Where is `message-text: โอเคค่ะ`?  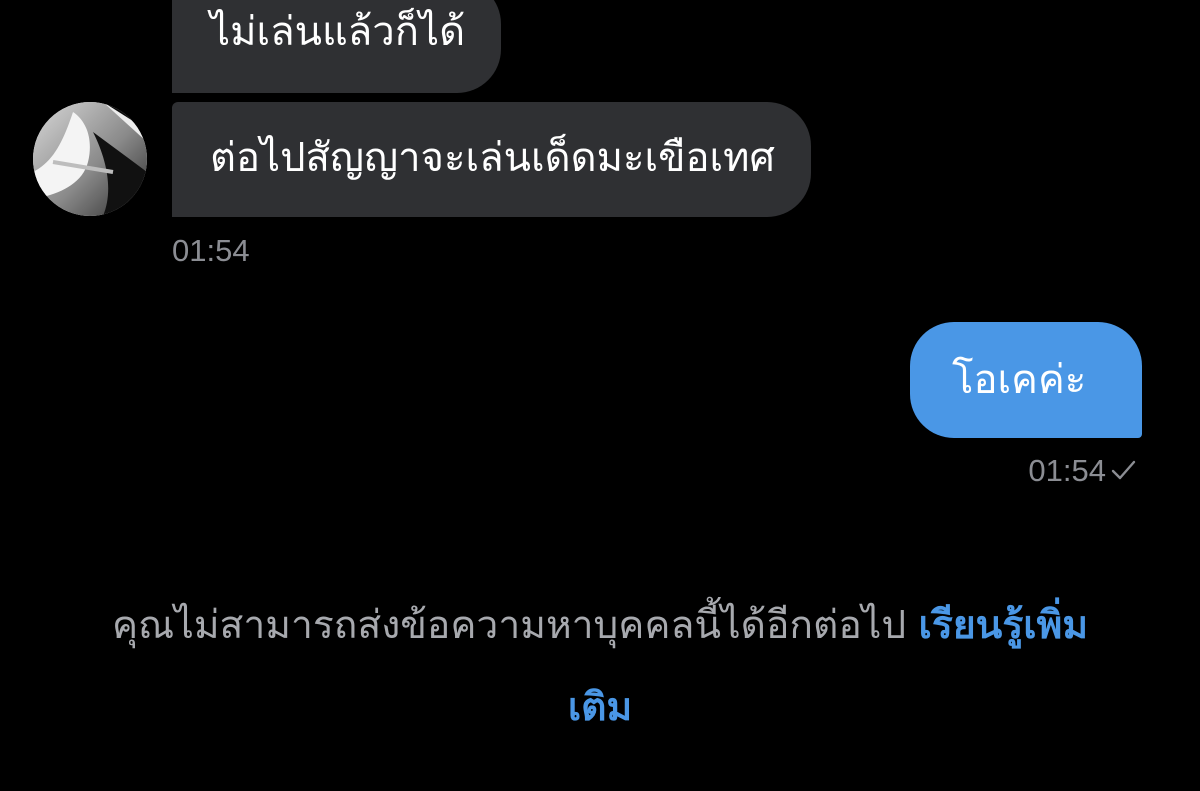
message-text: โอเคค่ะ is located at coordinates (1019, 380).